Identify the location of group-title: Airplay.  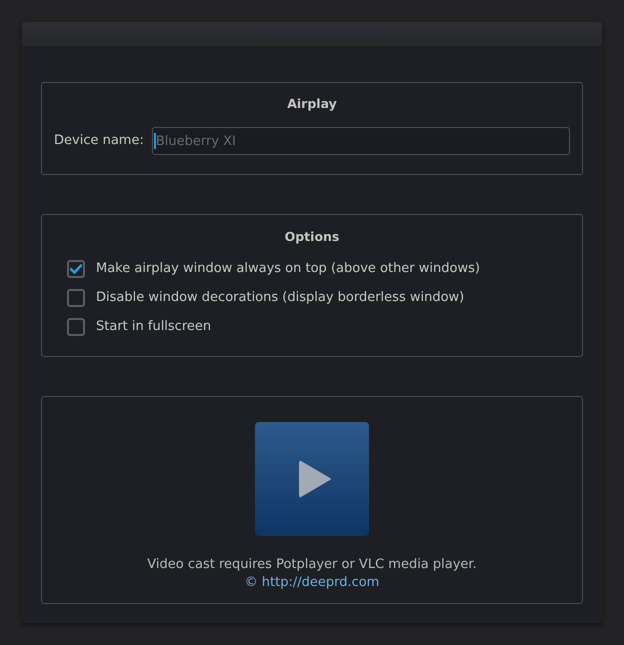
(312, 104).